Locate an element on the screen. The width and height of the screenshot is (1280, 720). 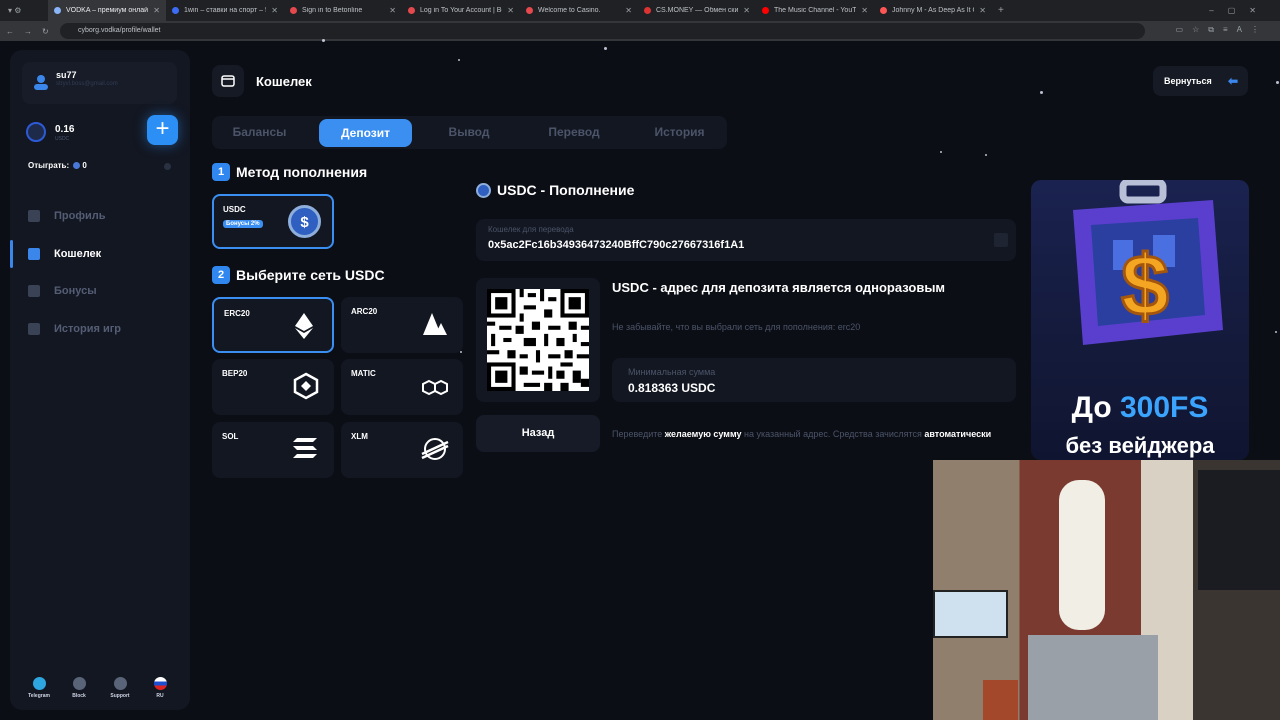
tab-search-icon: ▾ ⚙ is located at coordinates (24, 10).